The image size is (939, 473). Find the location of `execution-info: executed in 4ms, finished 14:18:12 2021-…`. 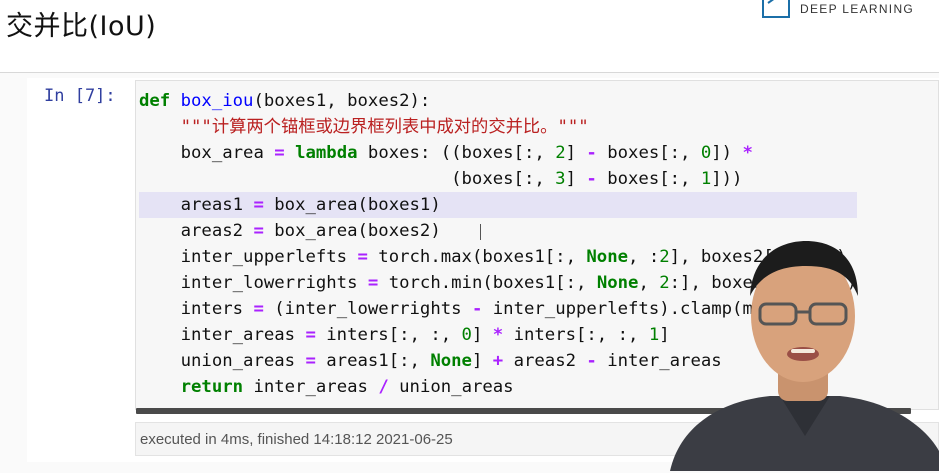

execution-info: executed in 4ms, finished 14:18:12 2021-… is located at coordinates (296, 439).